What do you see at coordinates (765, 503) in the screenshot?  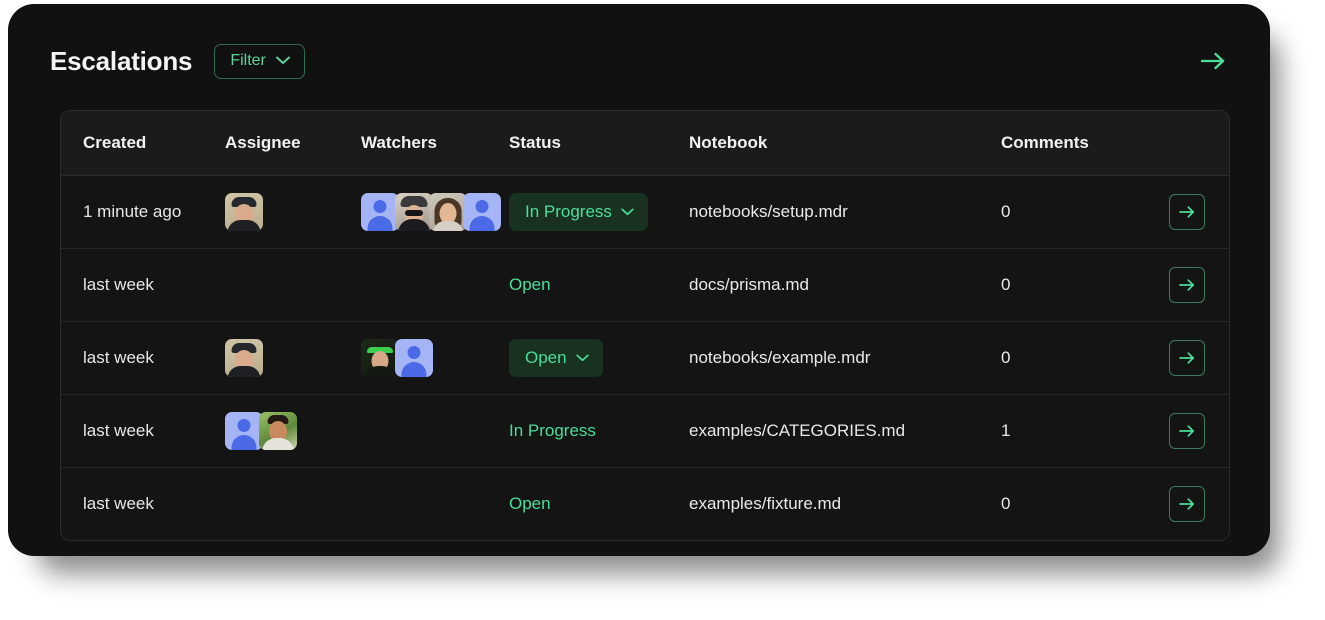 I see `notebook-path: examples/fixture.md` at bounding box center [765, 503].